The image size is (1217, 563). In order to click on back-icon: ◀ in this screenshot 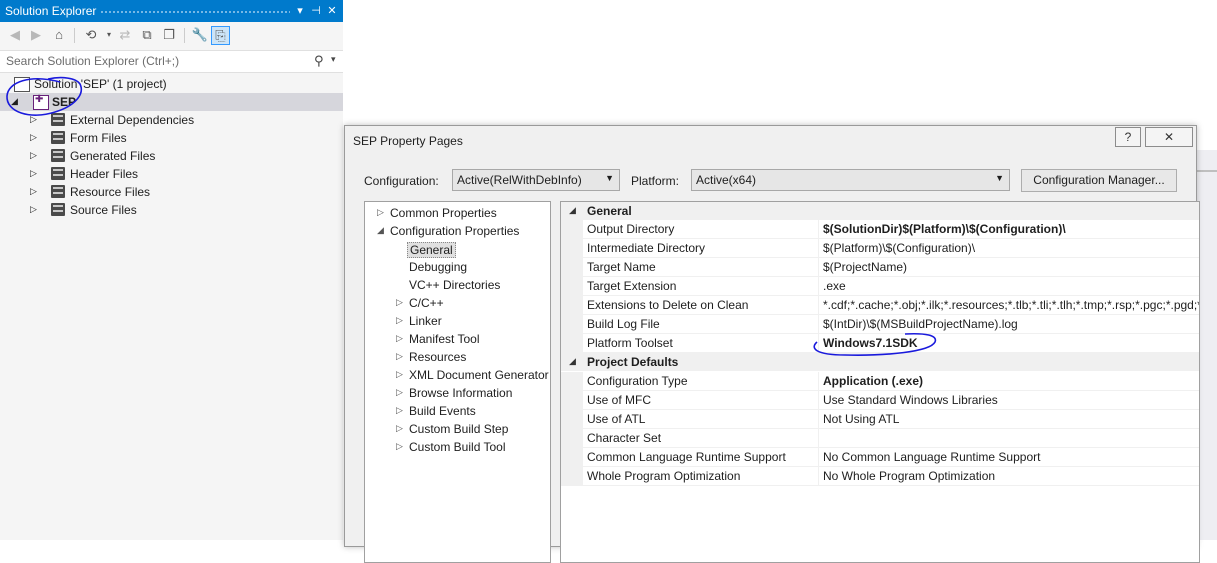, I will do `click(15, 35)`.